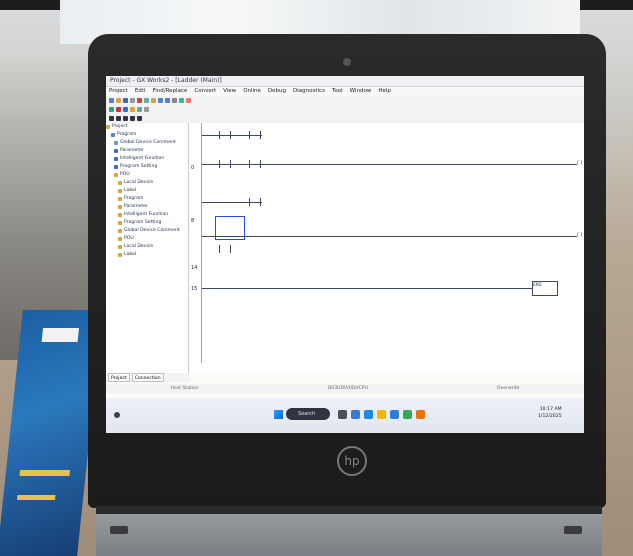 The image size is (633, 556). What do you see at coordinates (345, 81) in the screenshot?
I see `app-titlebar: Project - GX Works2 - [Ladder (Main)]` at bounding box center [345, 81].